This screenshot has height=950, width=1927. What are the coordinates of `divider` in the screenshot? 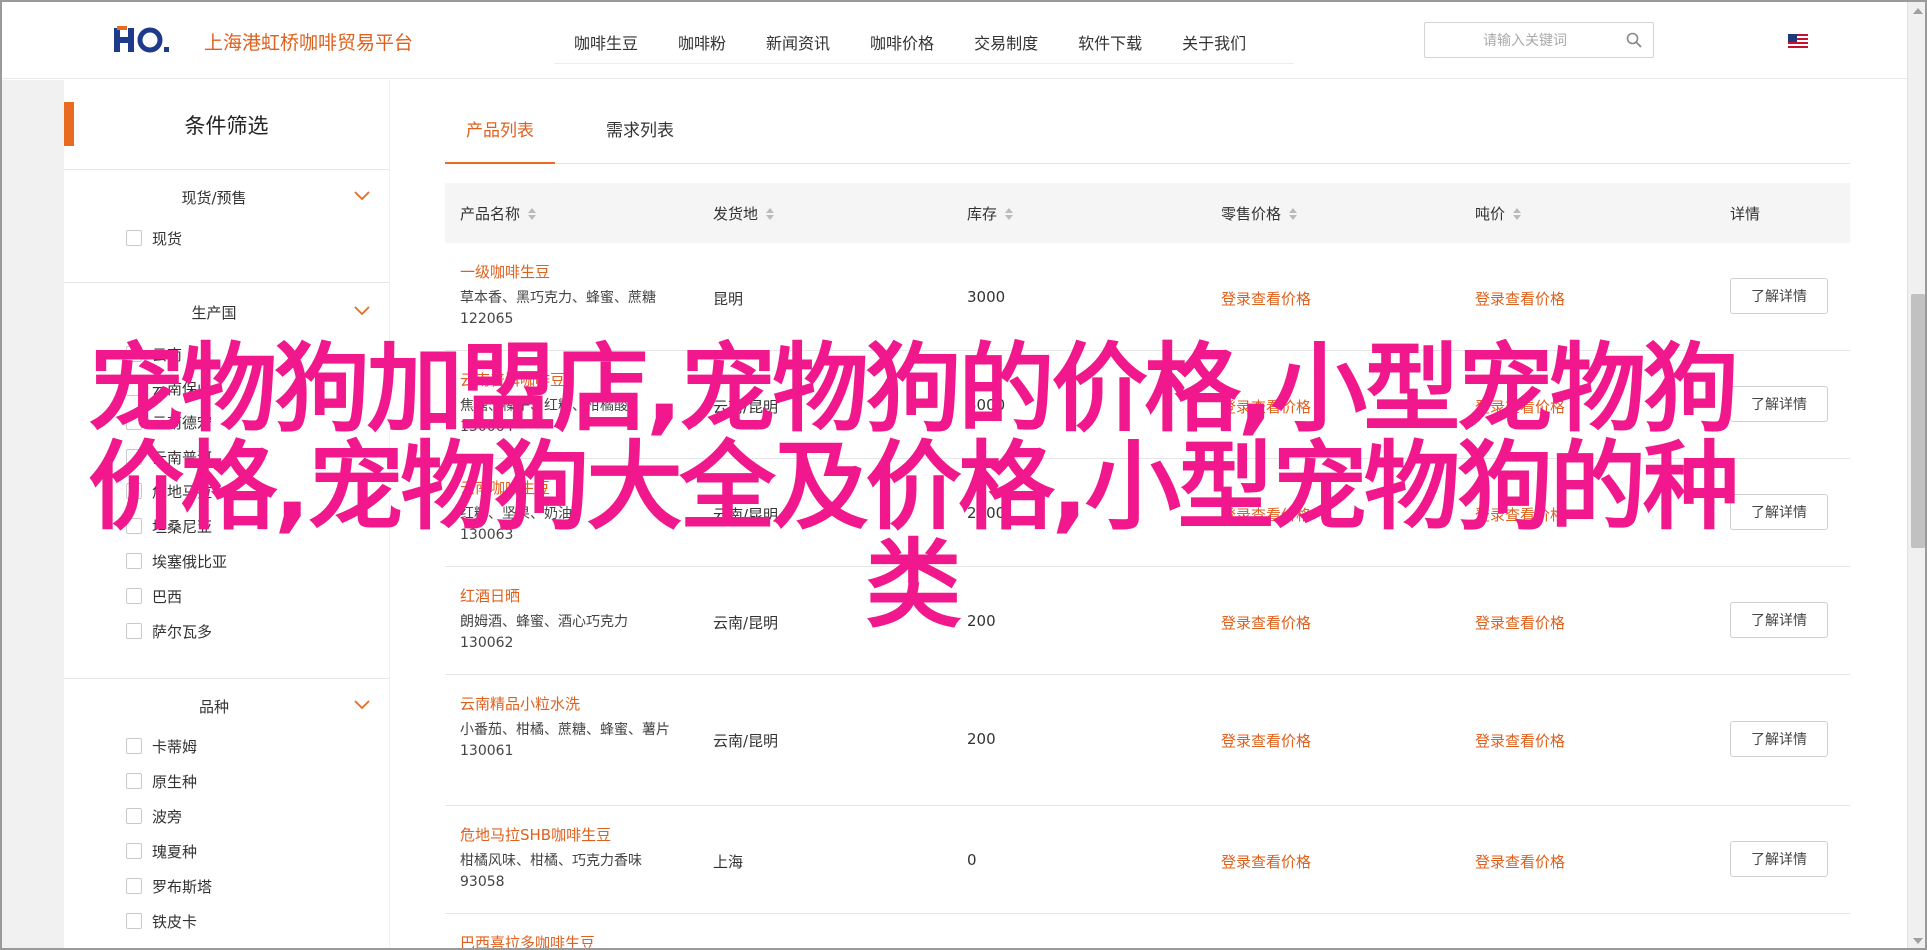 It's located at (226, 169).